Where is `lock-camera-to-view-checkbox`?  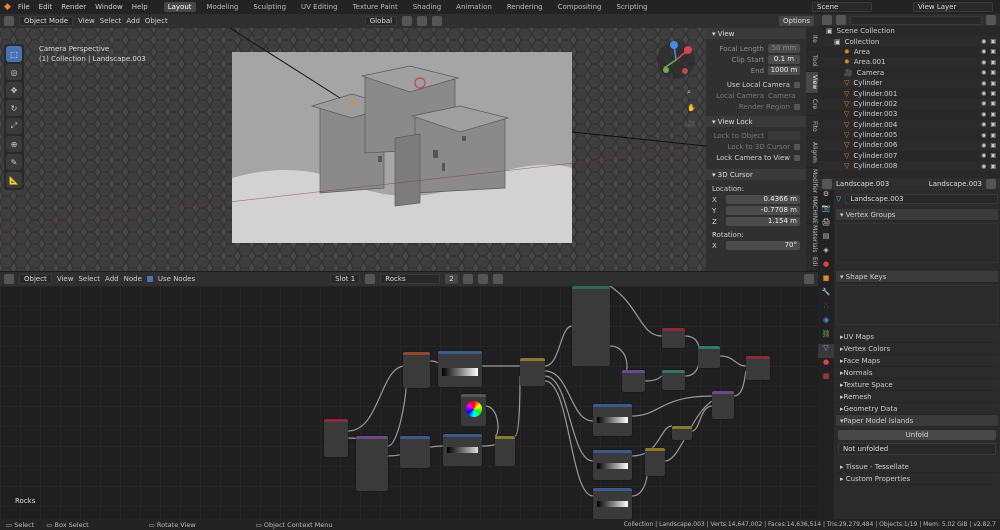 lock-camera-to-view-checkbox is located at coordinates (797, 157).